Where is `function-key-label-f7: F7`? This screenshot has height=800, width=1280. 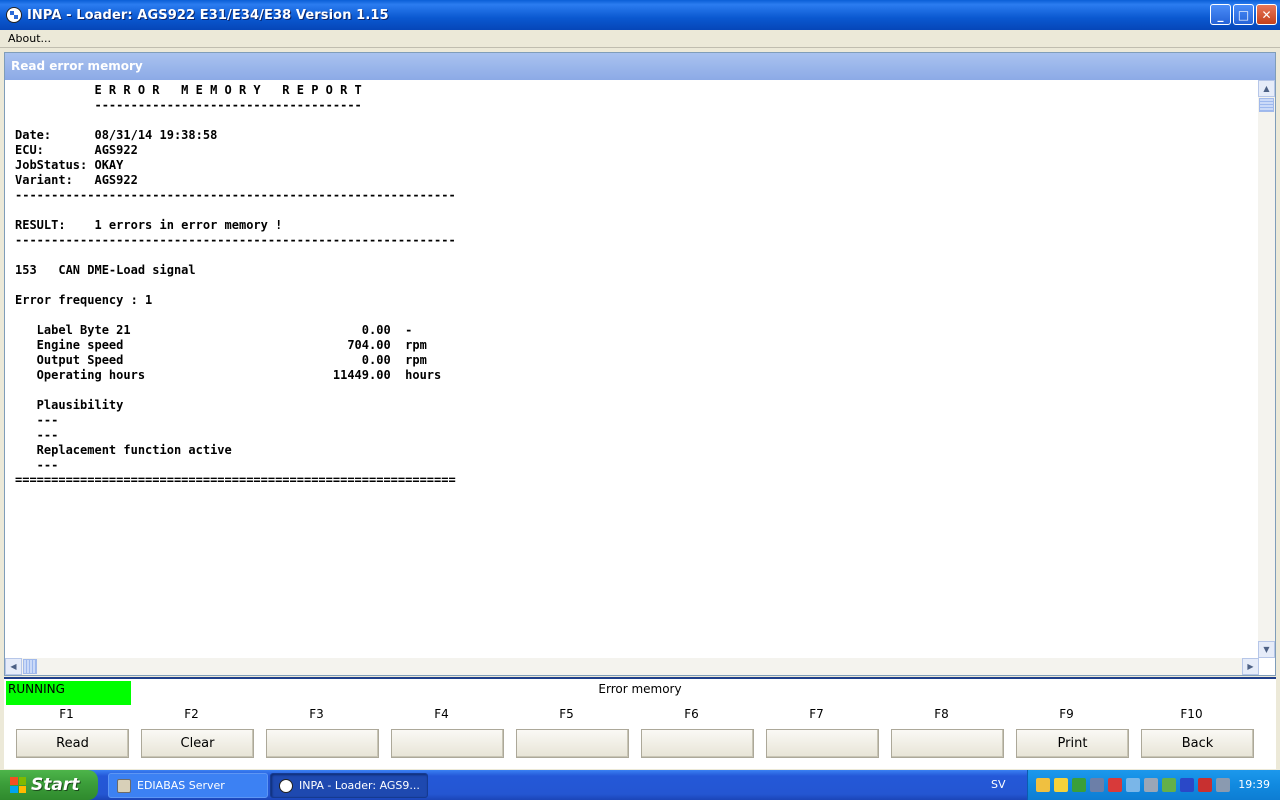 function-key-label-f7: F7 is located at coordinates (816, 714).